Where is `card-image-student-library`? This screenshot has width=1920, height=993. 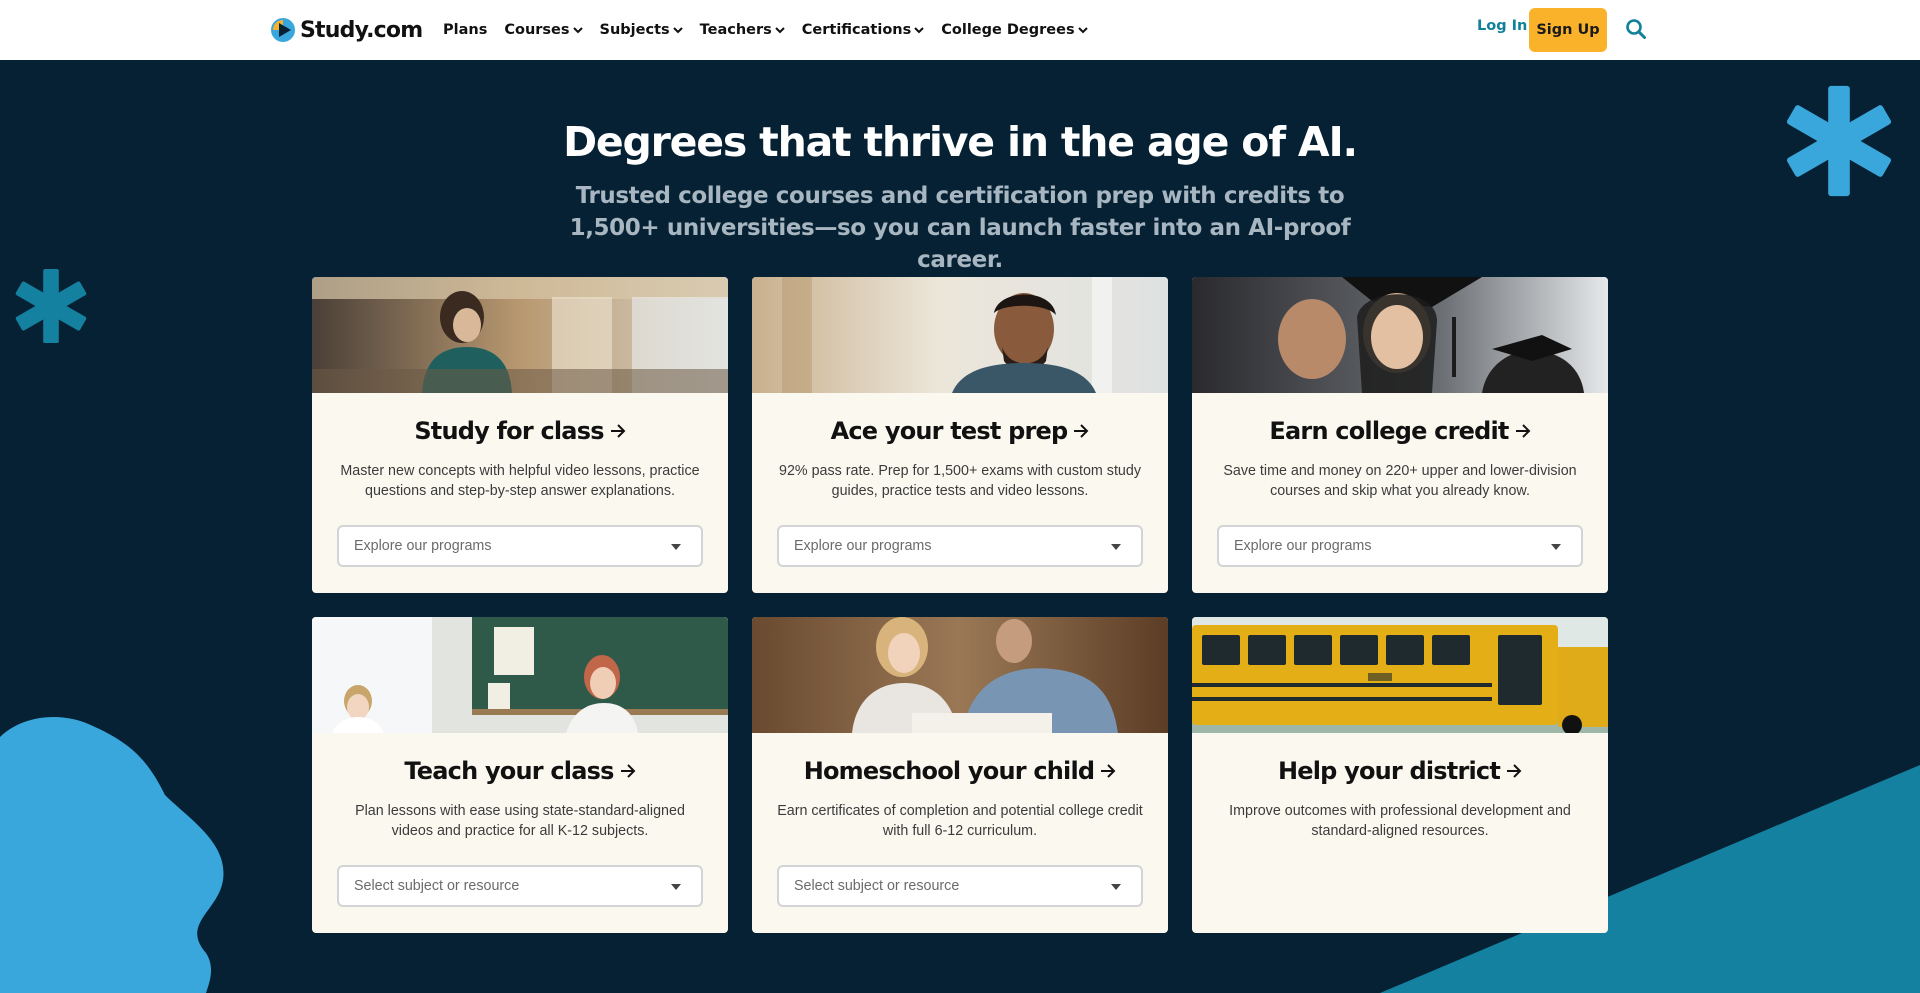
card-image-student-library is located at coordinates (520, 335).